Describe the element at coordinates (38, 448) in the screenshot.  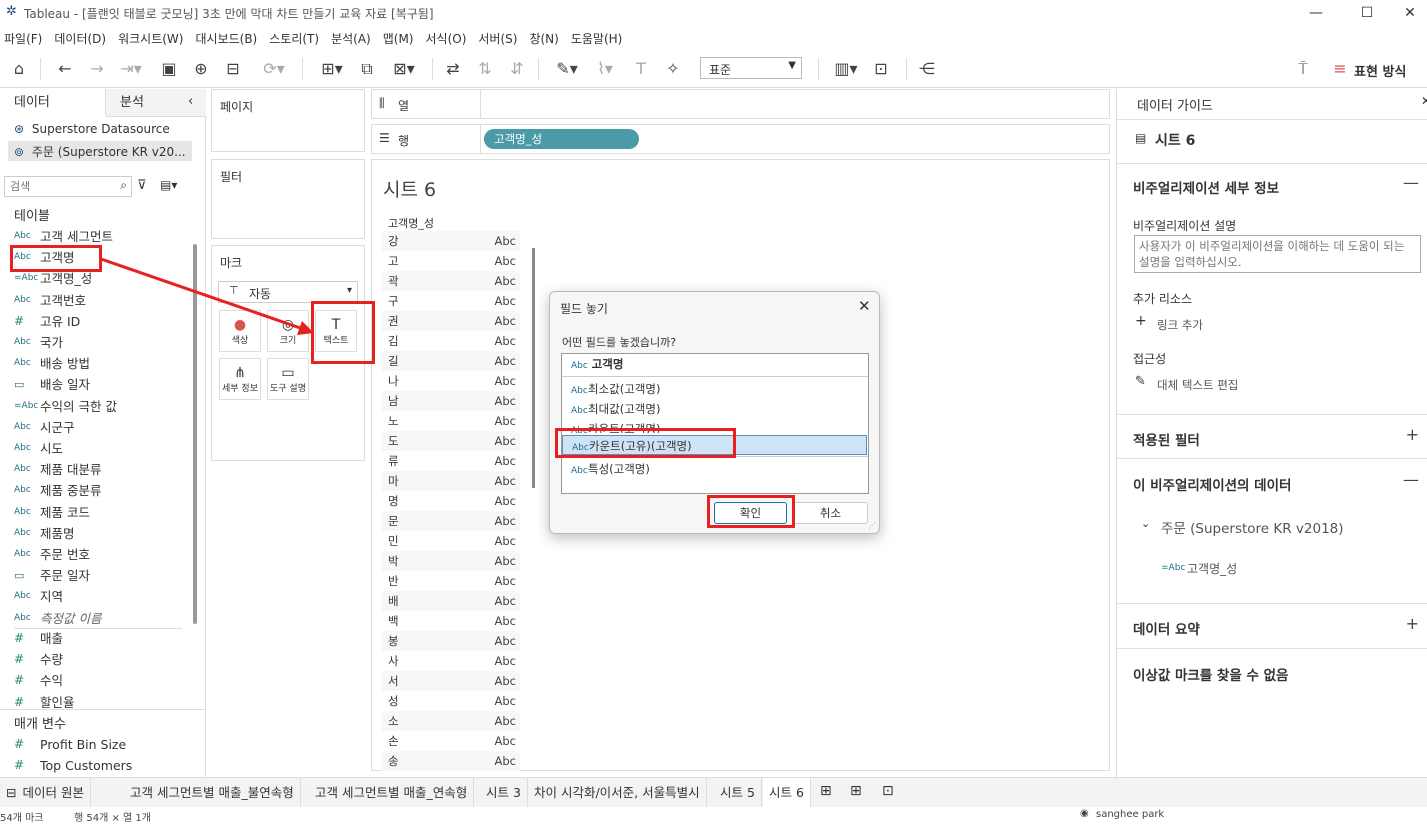
I see `field-item: Abc 시도` at that location.